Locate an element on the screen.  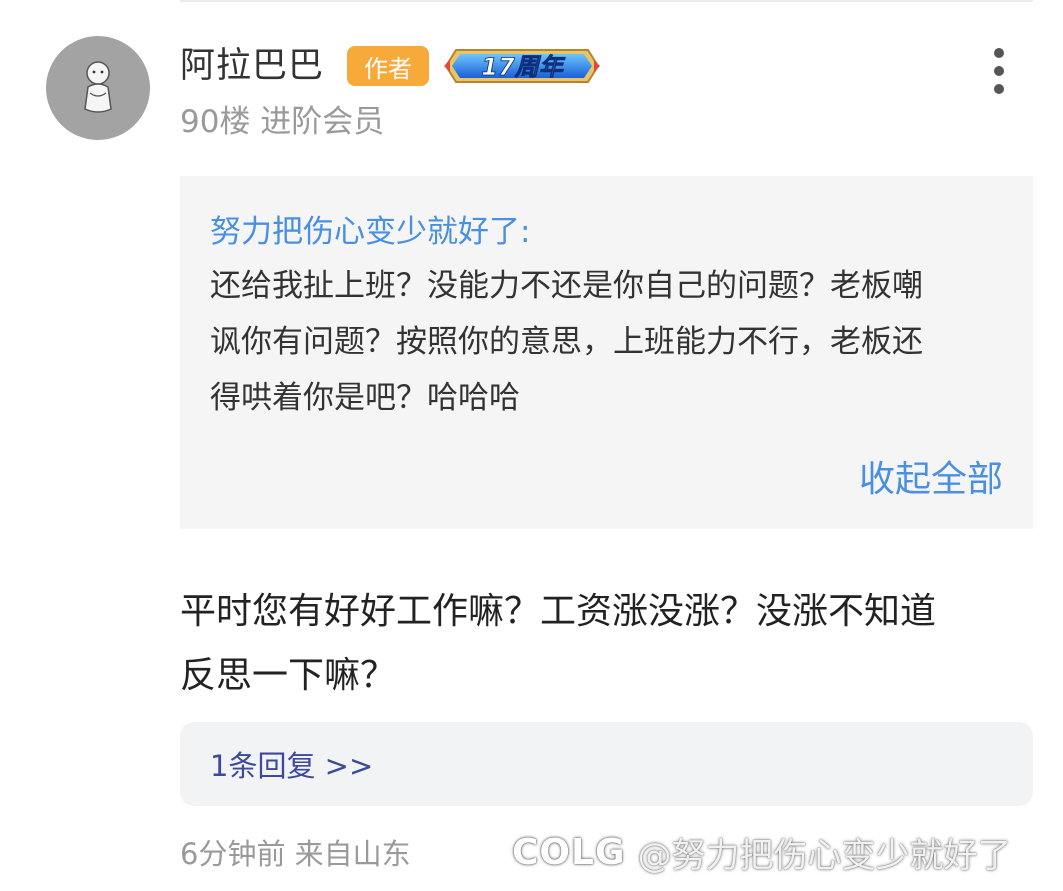
username: 阿拉巴巴 is located at coordinates (252, 66).